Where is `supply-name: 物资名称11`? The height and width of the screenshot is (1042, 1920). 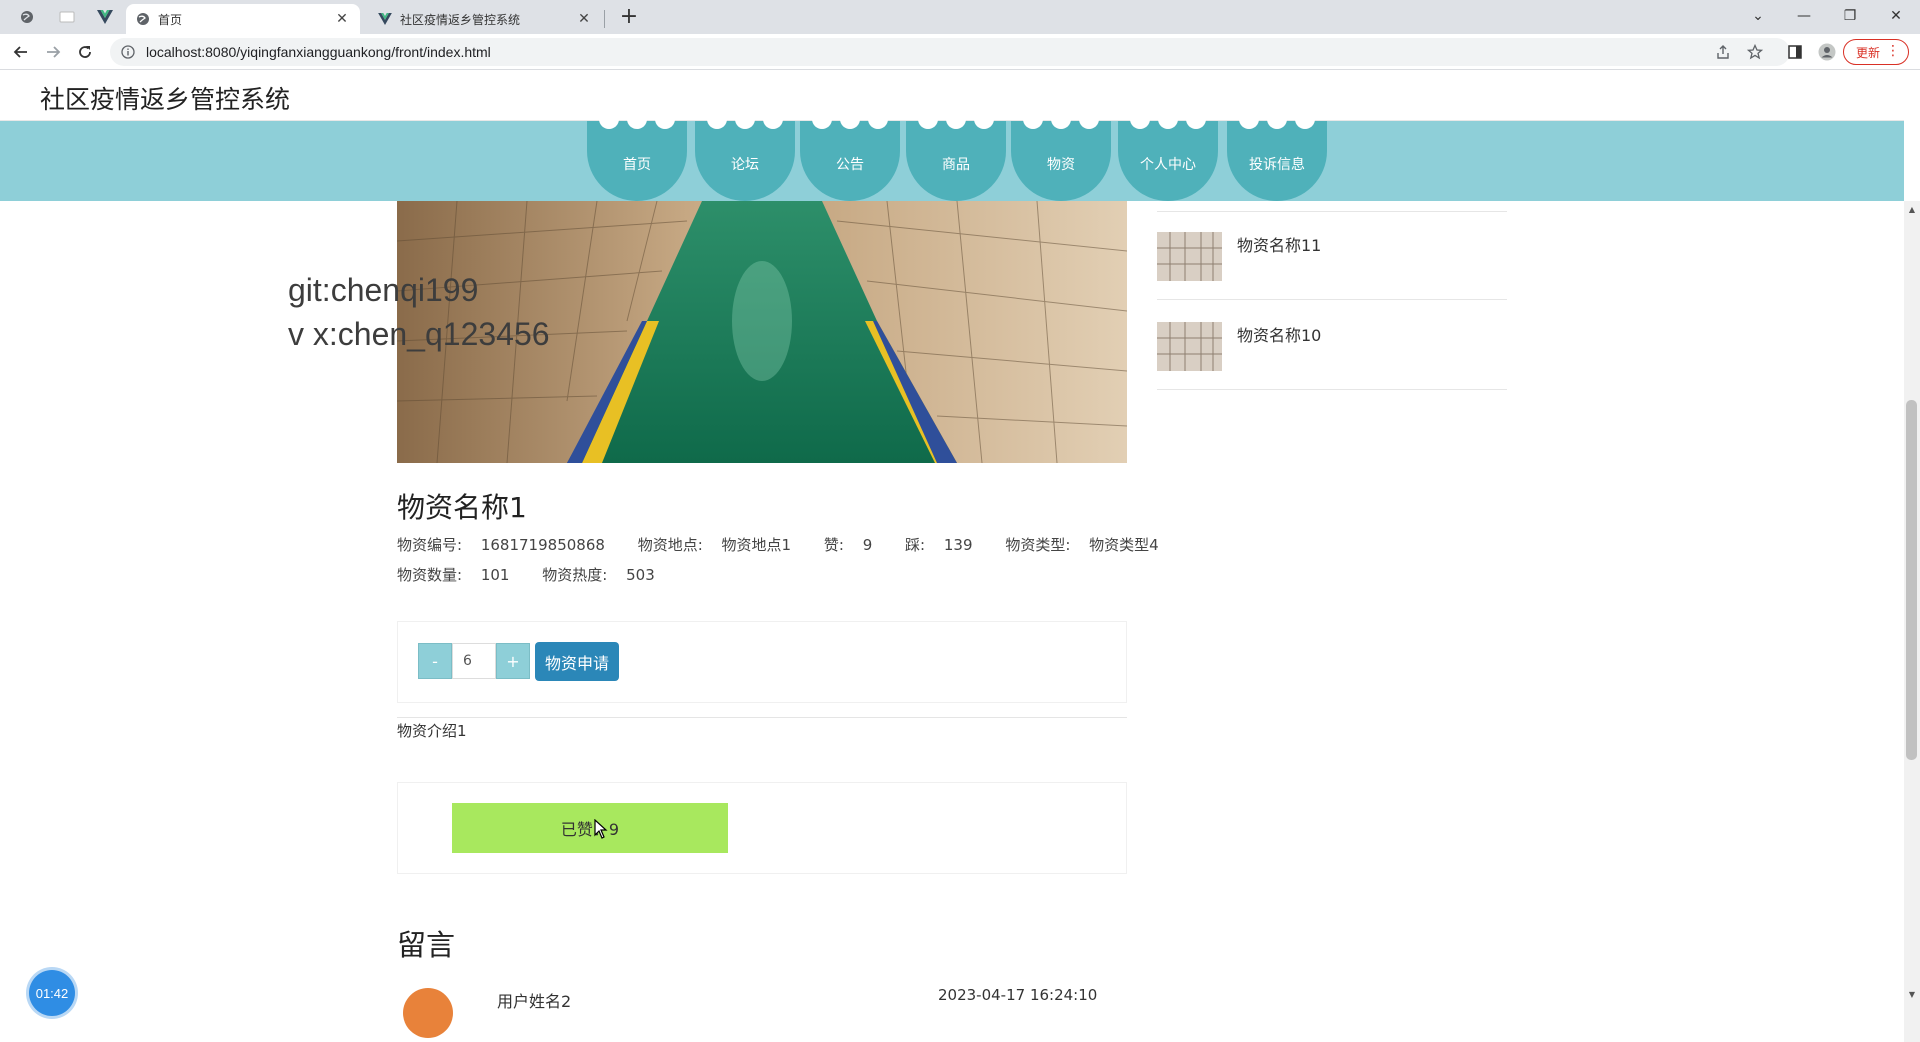 supply-name: 物资名称11 is located at coordinates (1279, 244).